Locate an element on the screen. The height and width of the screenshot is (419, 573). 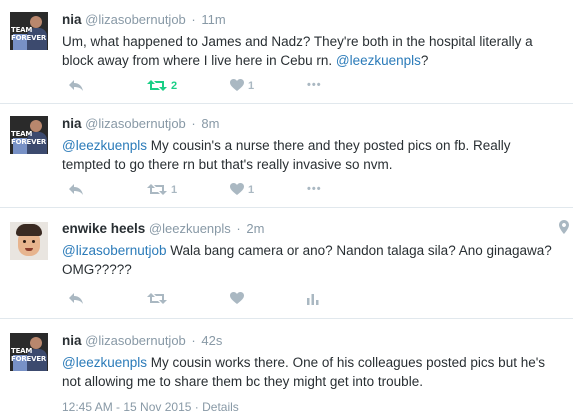
like-button is located at coordinates (237, 298).